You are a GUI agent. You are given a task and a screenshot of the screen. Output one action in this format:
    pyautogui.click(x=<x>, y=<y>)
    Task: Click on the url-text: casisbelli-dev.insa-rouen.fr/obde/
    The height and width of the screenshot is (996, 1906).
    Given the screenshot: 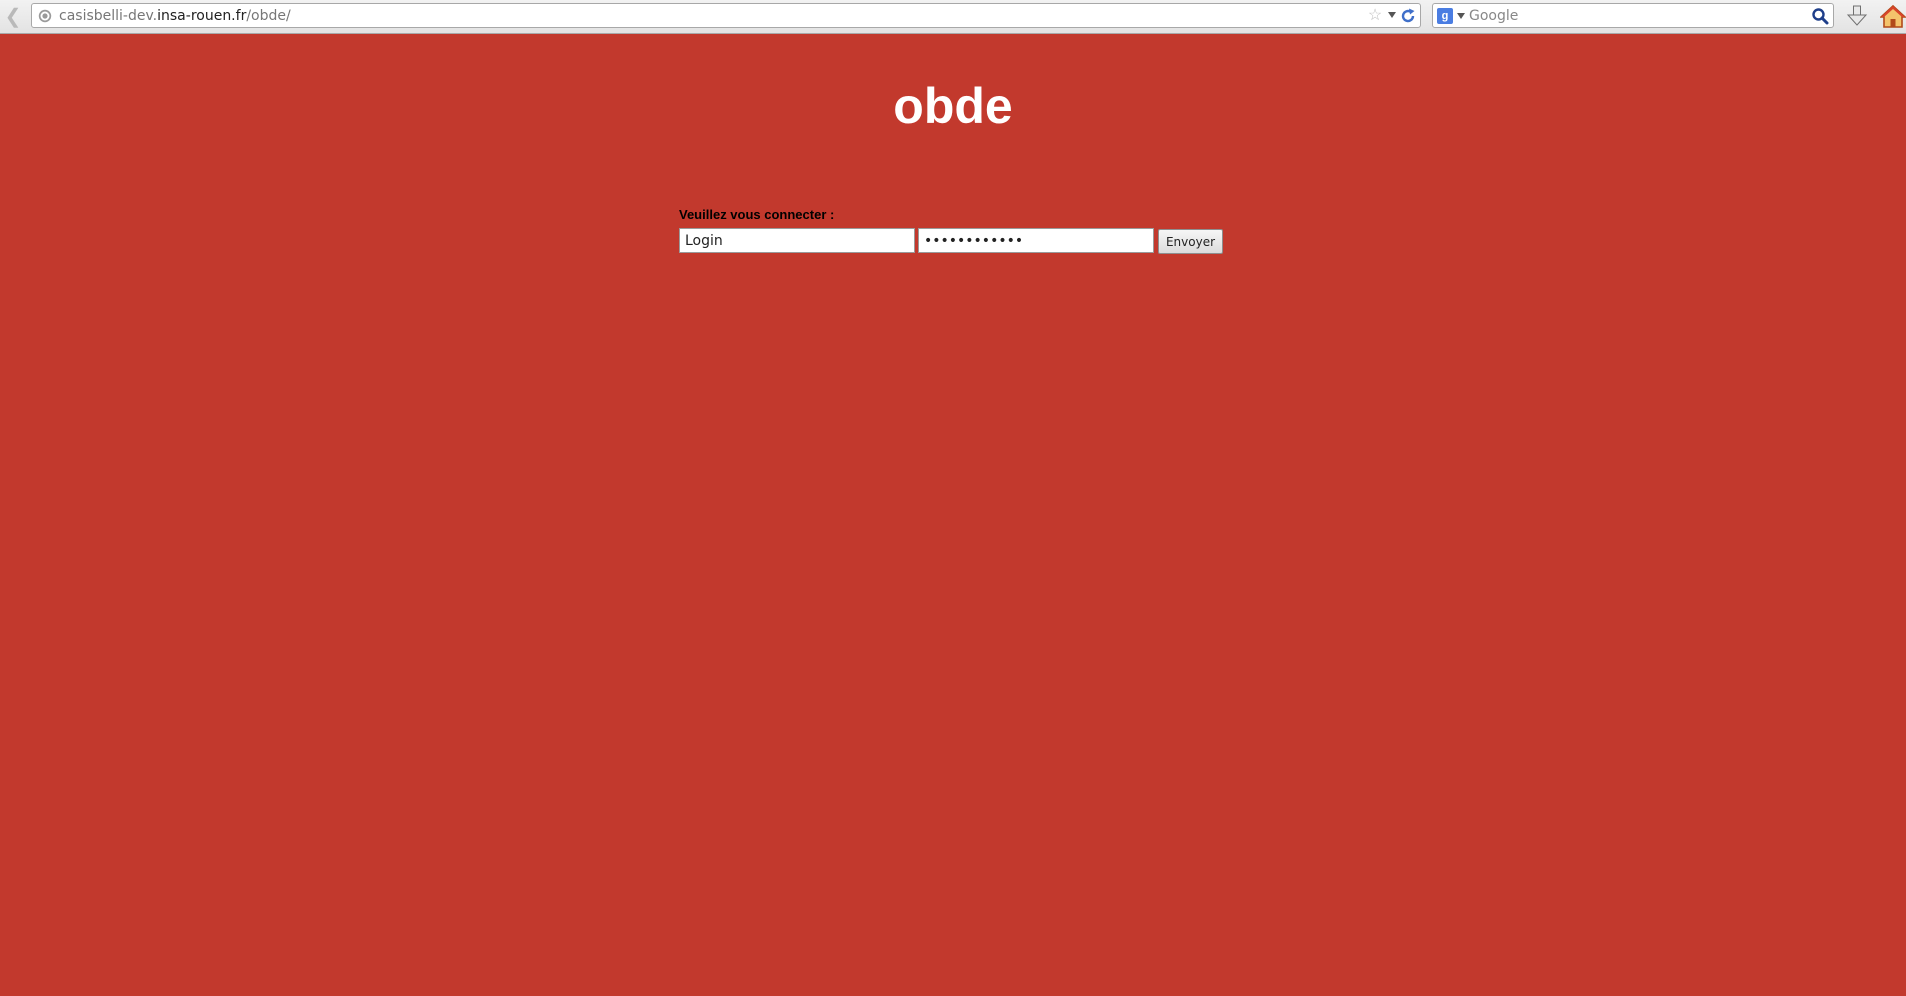 What is the action you would take?
    pyautogui.click(x=175, y=16)
    